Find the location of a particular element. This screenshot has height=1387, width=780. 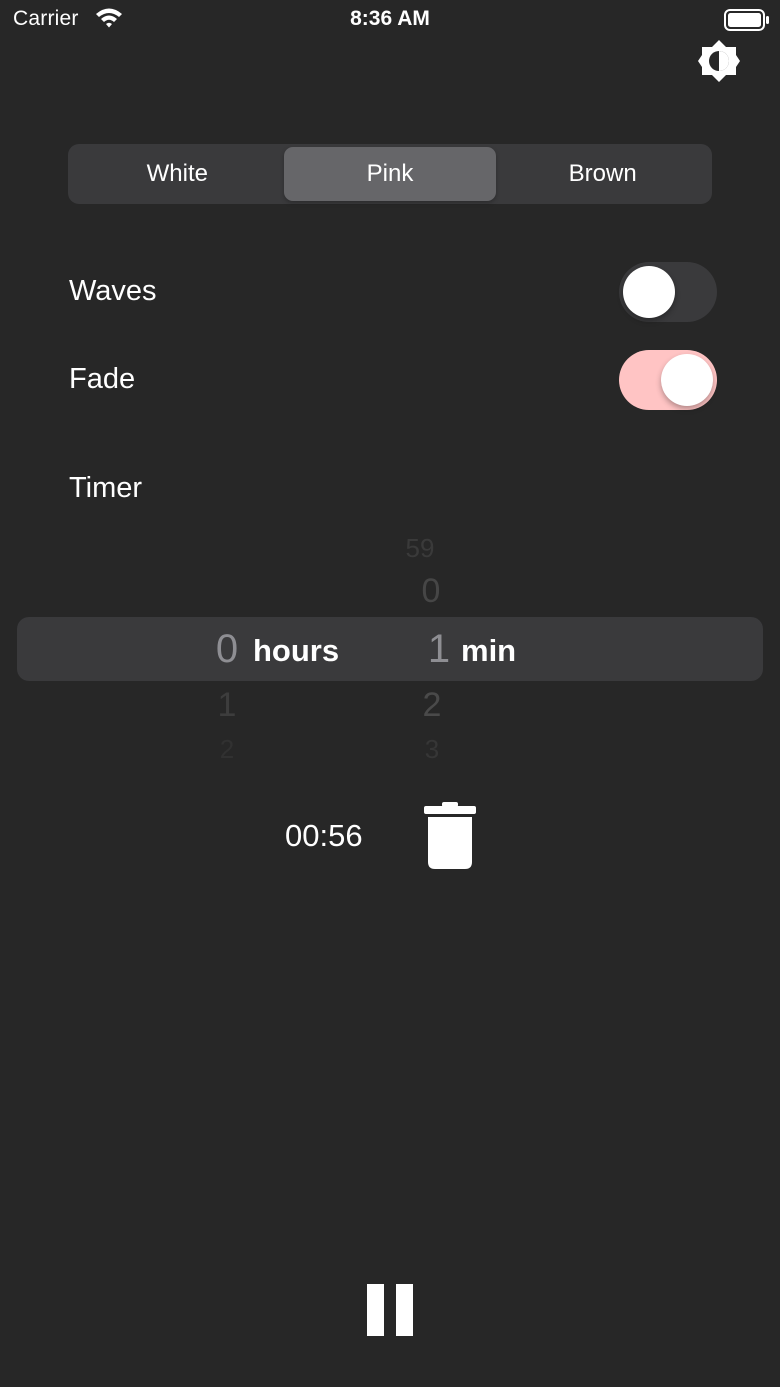

status-time: 8:36 AM is located at coordinates (390, 18).